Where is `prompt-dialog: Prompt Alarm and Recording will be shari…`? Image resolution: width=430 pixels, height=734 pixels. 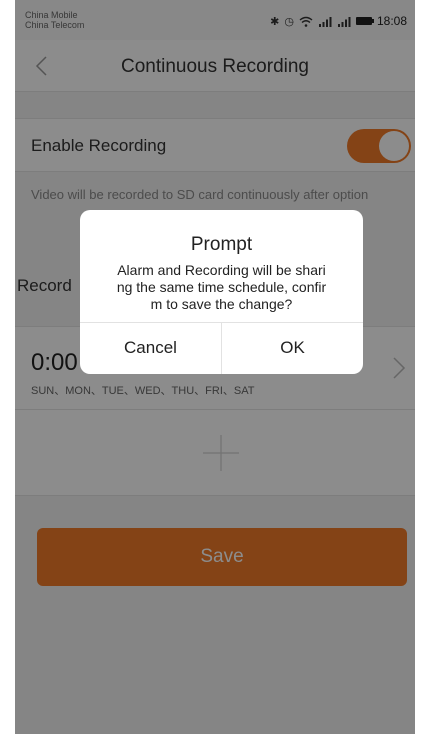 prompt-dialog: Prompt Alarm and Recording will be shari… is located at coordinates (221, 292).